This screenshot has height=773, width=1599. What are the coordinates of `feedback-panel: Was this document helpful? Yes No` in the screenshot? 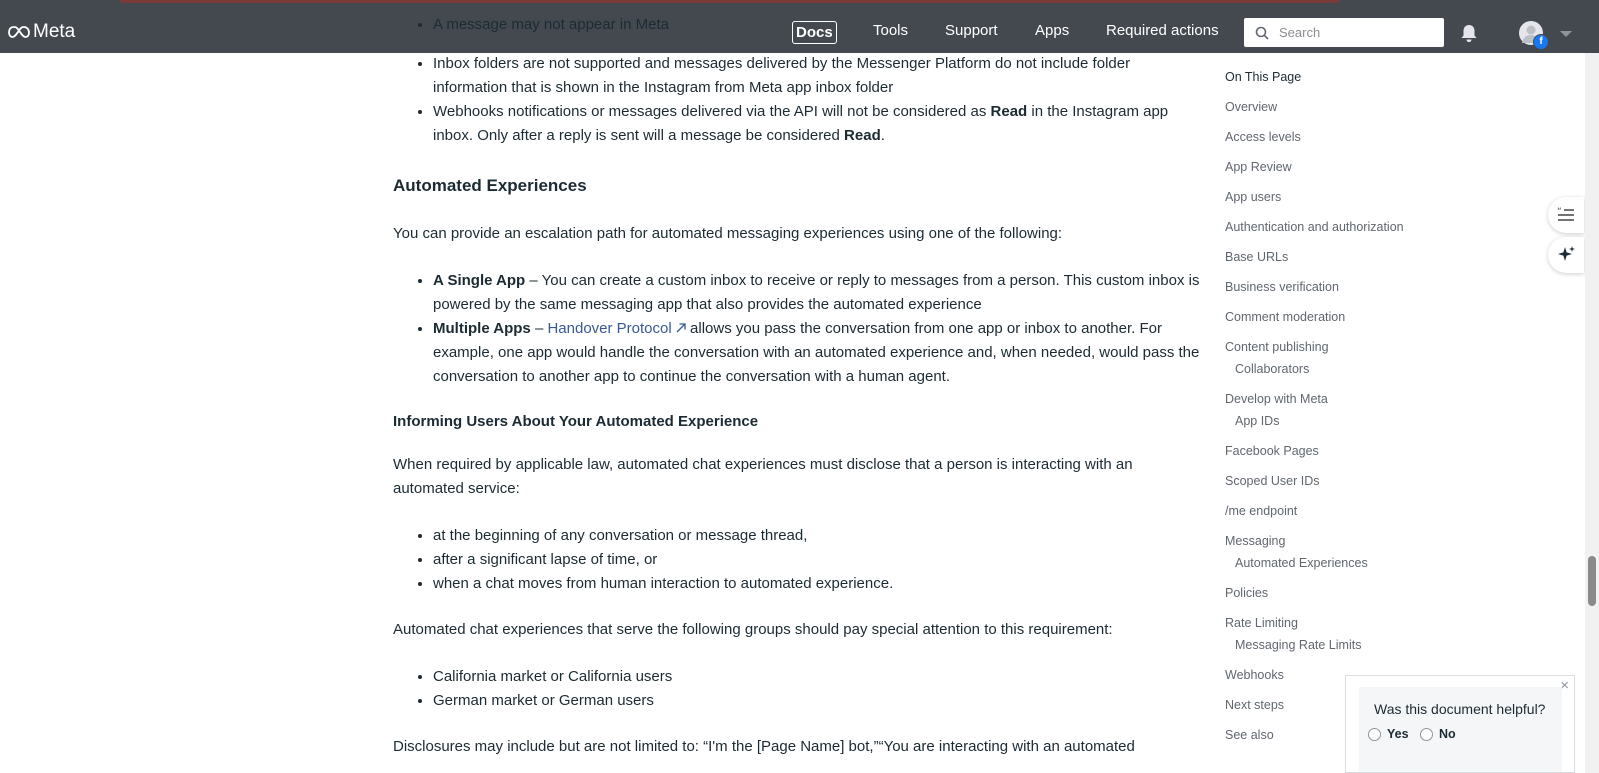 It's located at (1460, 729).